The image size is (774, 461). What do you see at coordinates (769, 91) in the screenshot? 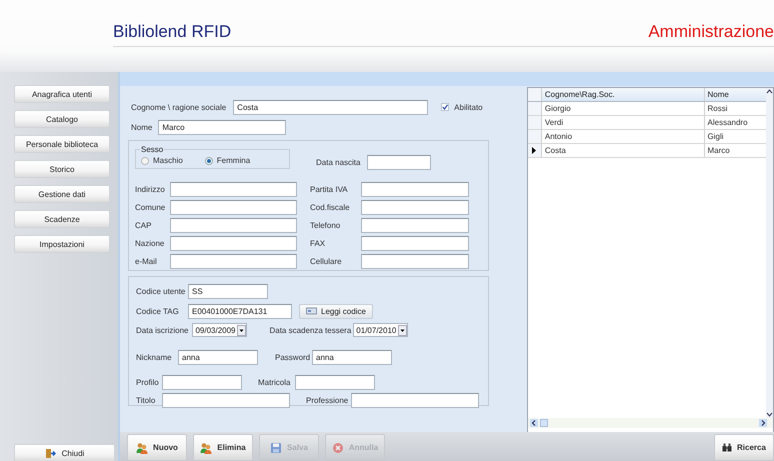
I see `scroll-up-icon` at bounding box center [769, 91].